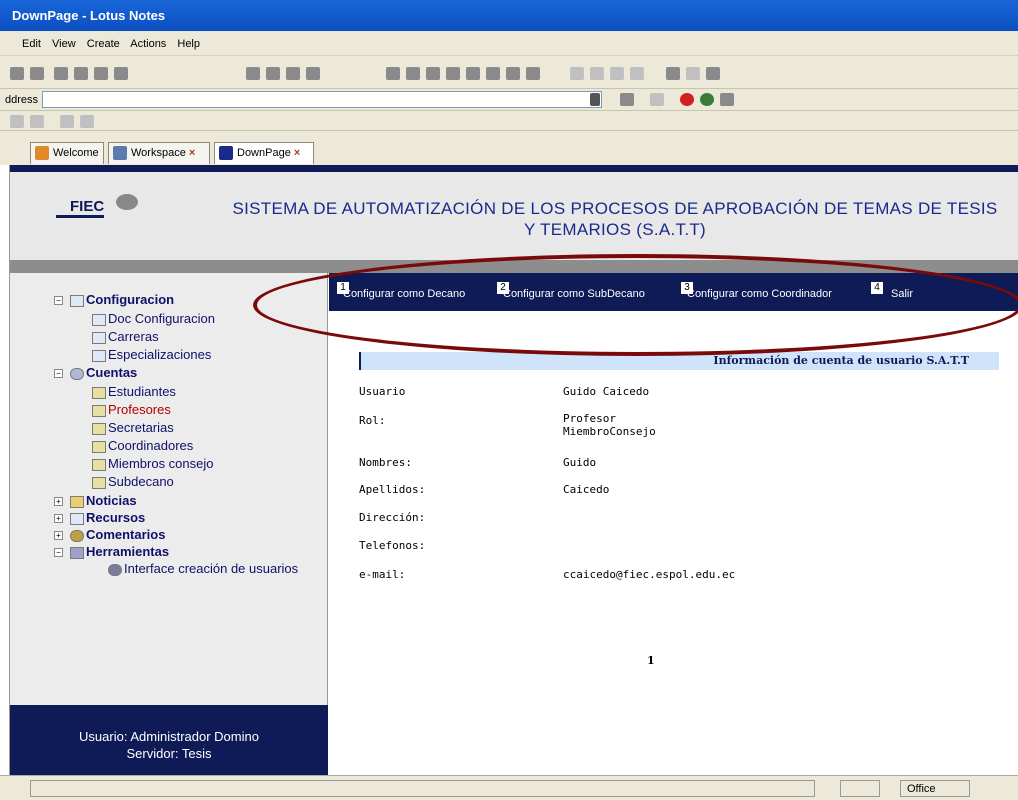 This screenshot has height=800, width=1018. Describe the element at coordinates (589, 418) in the screenshot. I see `rol-value-1: Profesor` at that location.